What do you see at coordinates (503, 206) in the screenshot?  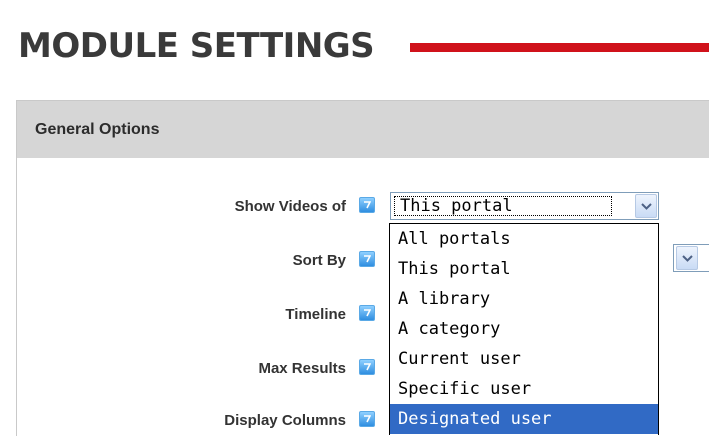 I see `show-videos-of-value: This portal` at bounding box center [503, 206].